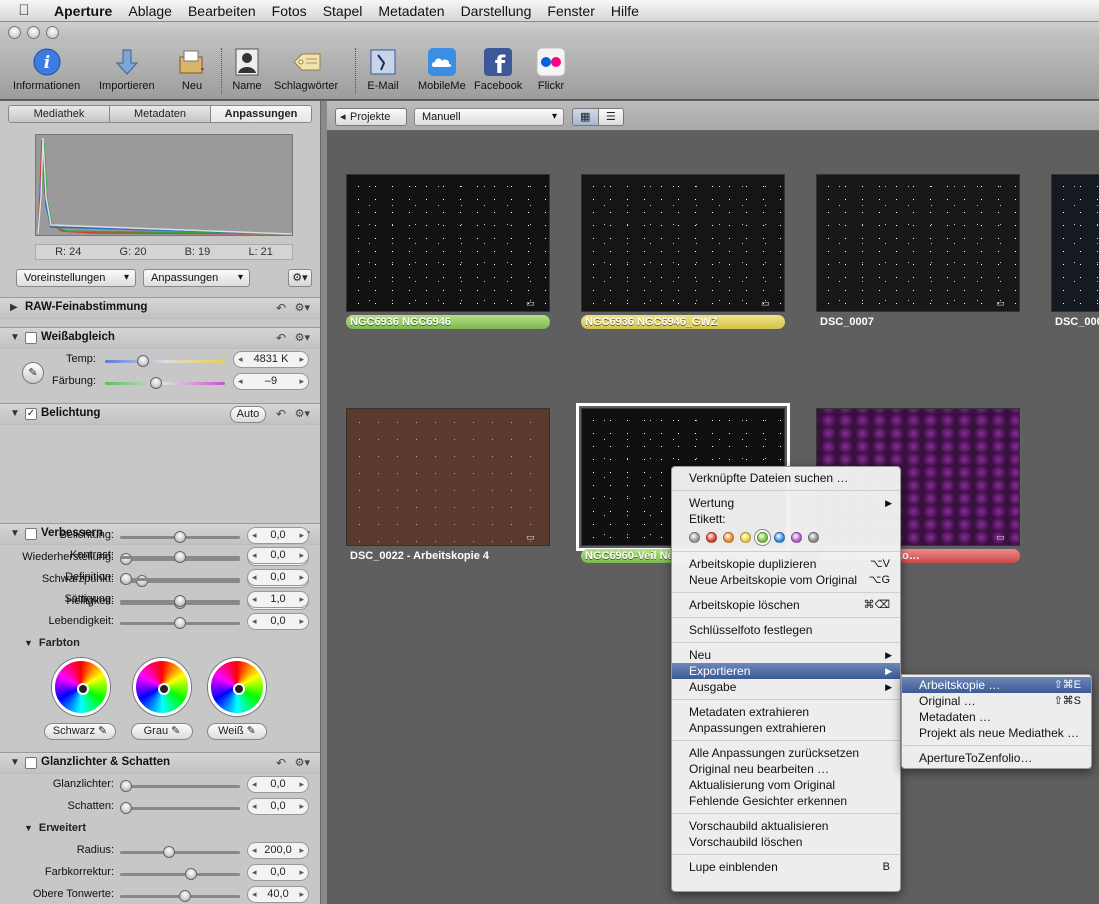 The height and width of the screenshot is (904, 1099). I want to click on menu-app: Aperture, so click(84, 11).